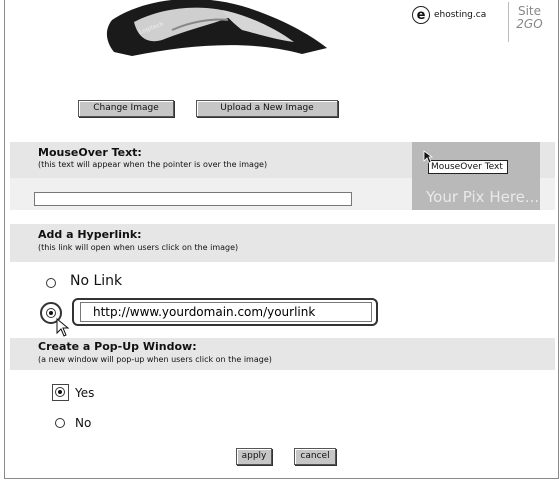  Describe the element at coordinates (126, 108) in the screenshot. I see `change-image-button: Change Image` at that location.